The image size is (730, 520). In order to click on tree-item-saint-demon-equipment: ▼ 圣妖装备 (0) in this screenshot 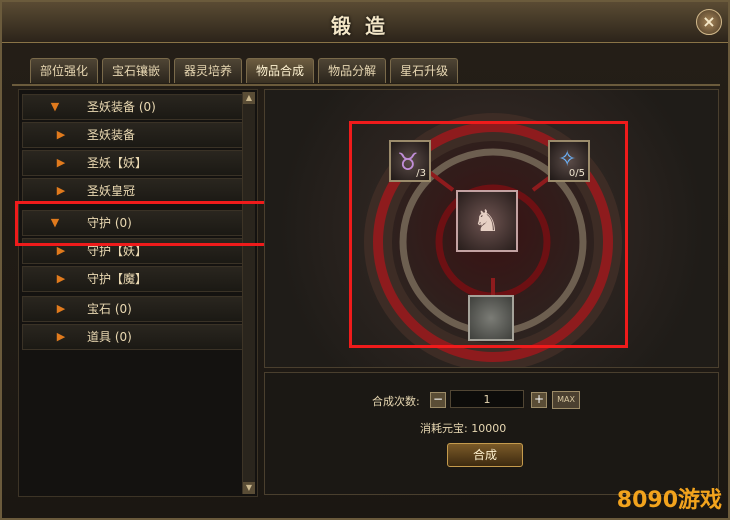, I will do `click(133, 107)`.